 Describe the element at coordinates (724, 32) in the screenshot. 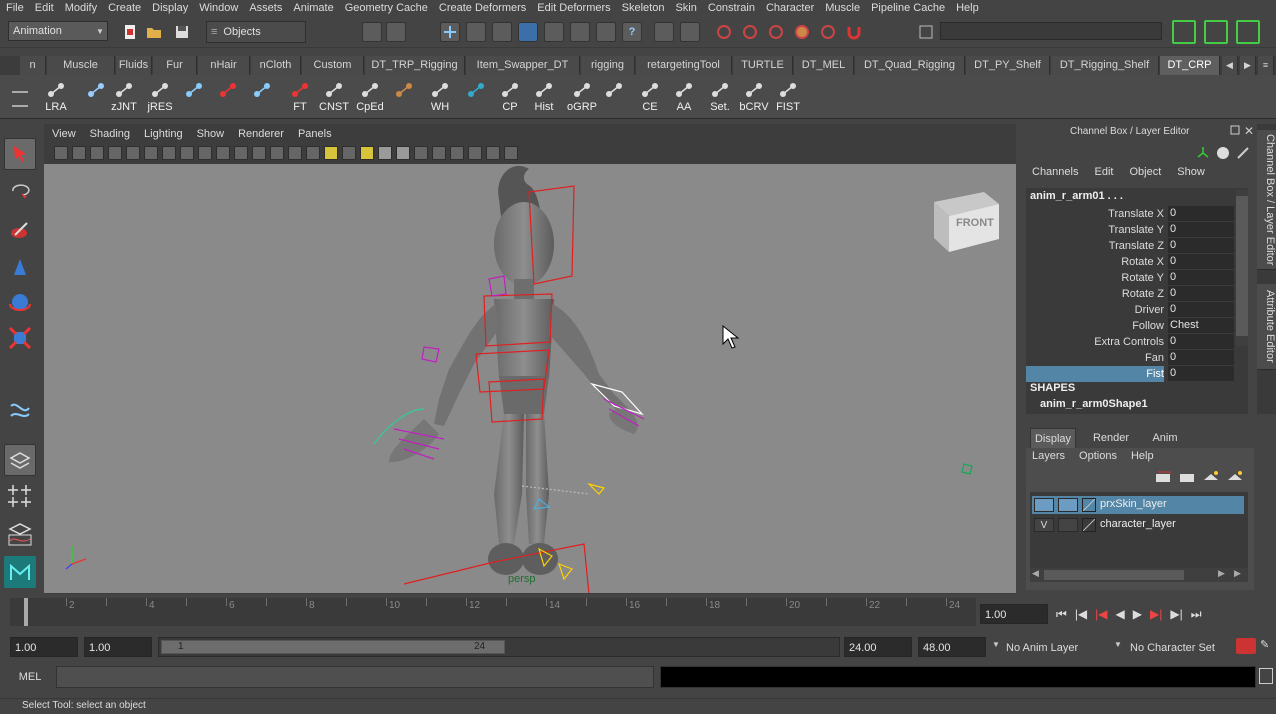

I see `snap-grid-icon` at that location.